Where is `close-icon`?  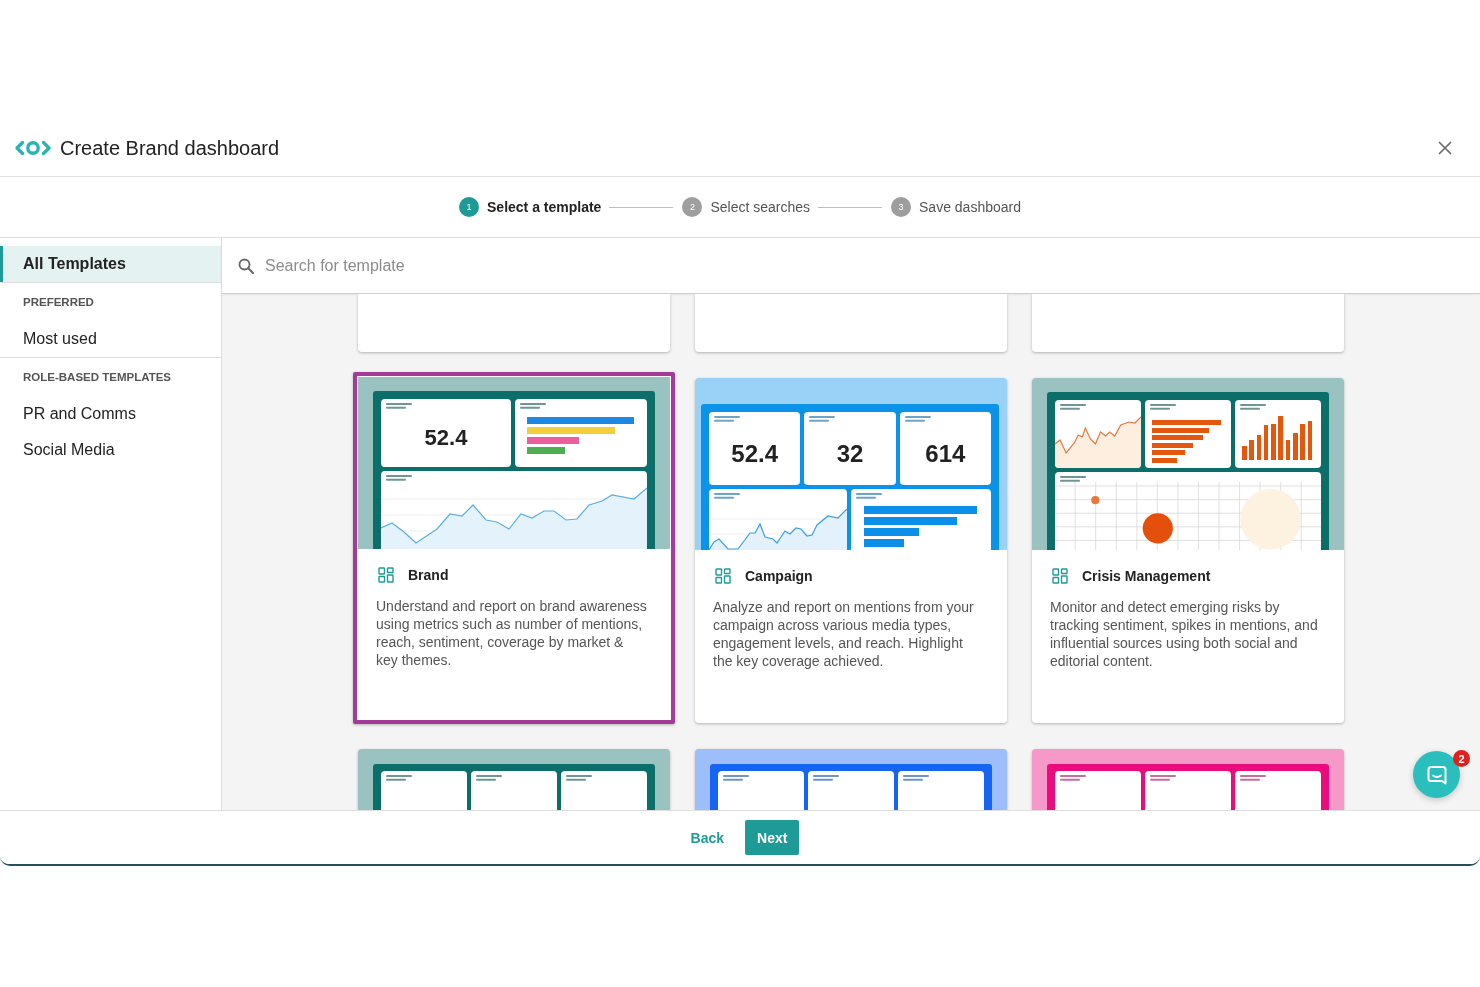 close-icon is located at coordinates (1445, 148).